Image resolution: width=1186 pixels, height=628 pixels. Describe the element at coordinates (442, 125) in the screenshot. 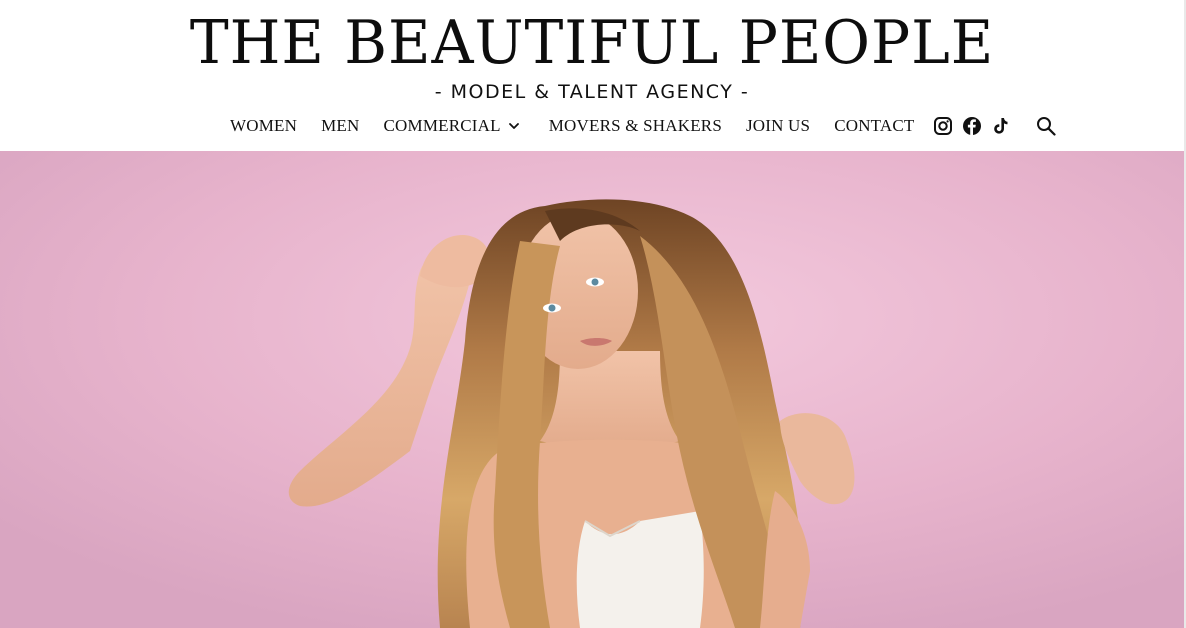

I see `nav-item-commercial-label: COMMERCIAL` at that location.